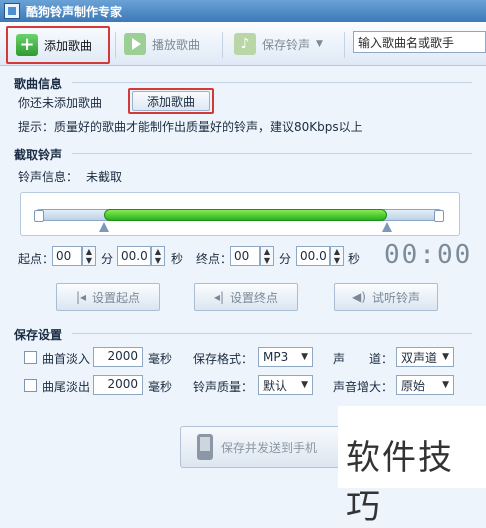 The width and height of the screenshot is (486, 528). Describe the element at coordinates (38, 335) in the screenshot. I see `save-settings-header: 保存设置` at that location.